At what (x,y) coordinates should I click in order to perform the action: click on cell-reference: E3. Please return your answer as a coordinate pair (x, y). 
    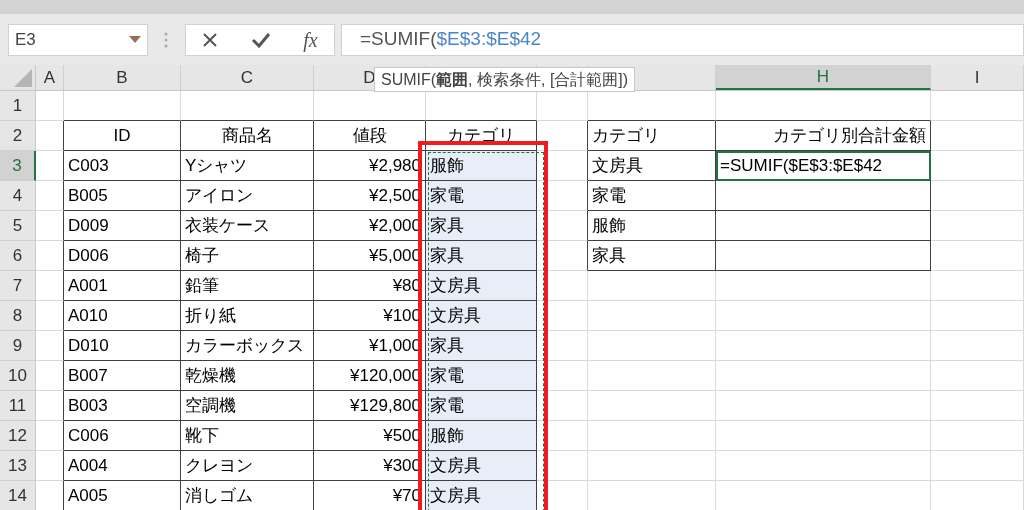
    Looking at the image, I should click on (25, 39).